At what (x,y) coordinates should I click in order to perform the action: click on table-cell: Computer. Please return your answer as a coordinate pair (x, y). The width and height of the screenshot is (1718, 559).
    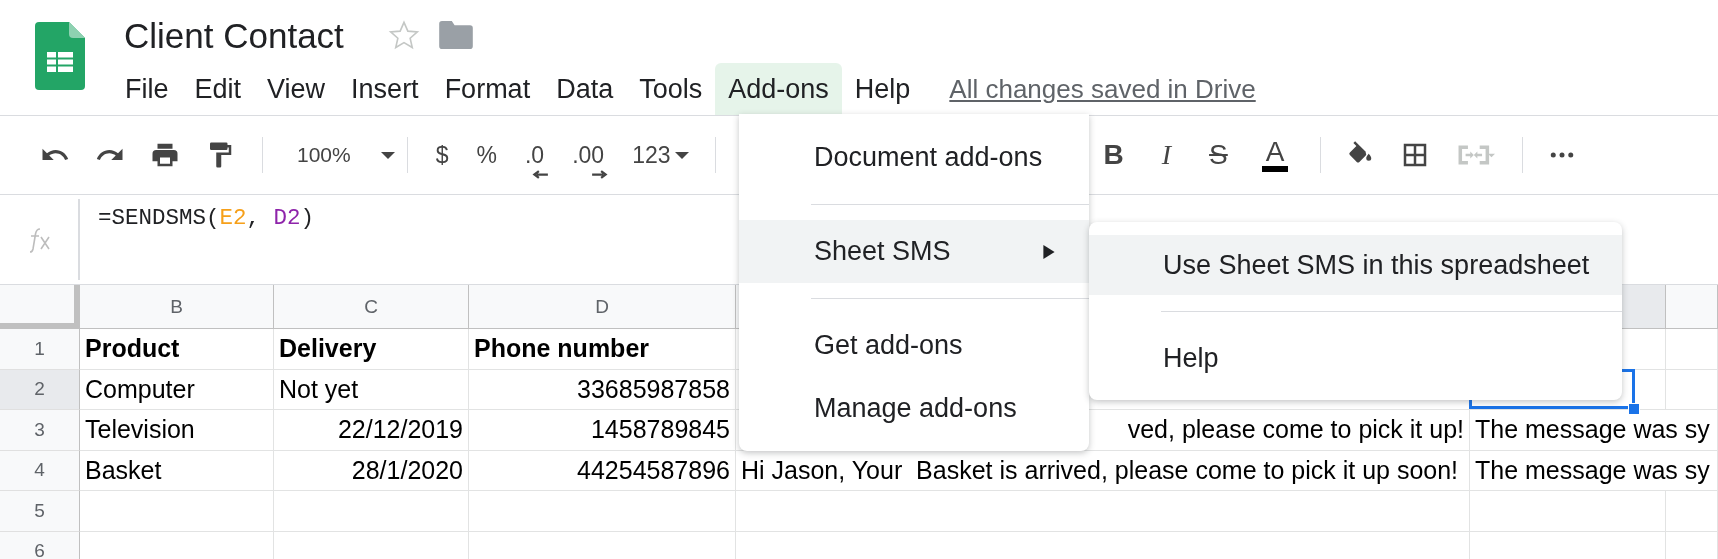
    Looking at the image, I should click on (177, 389).